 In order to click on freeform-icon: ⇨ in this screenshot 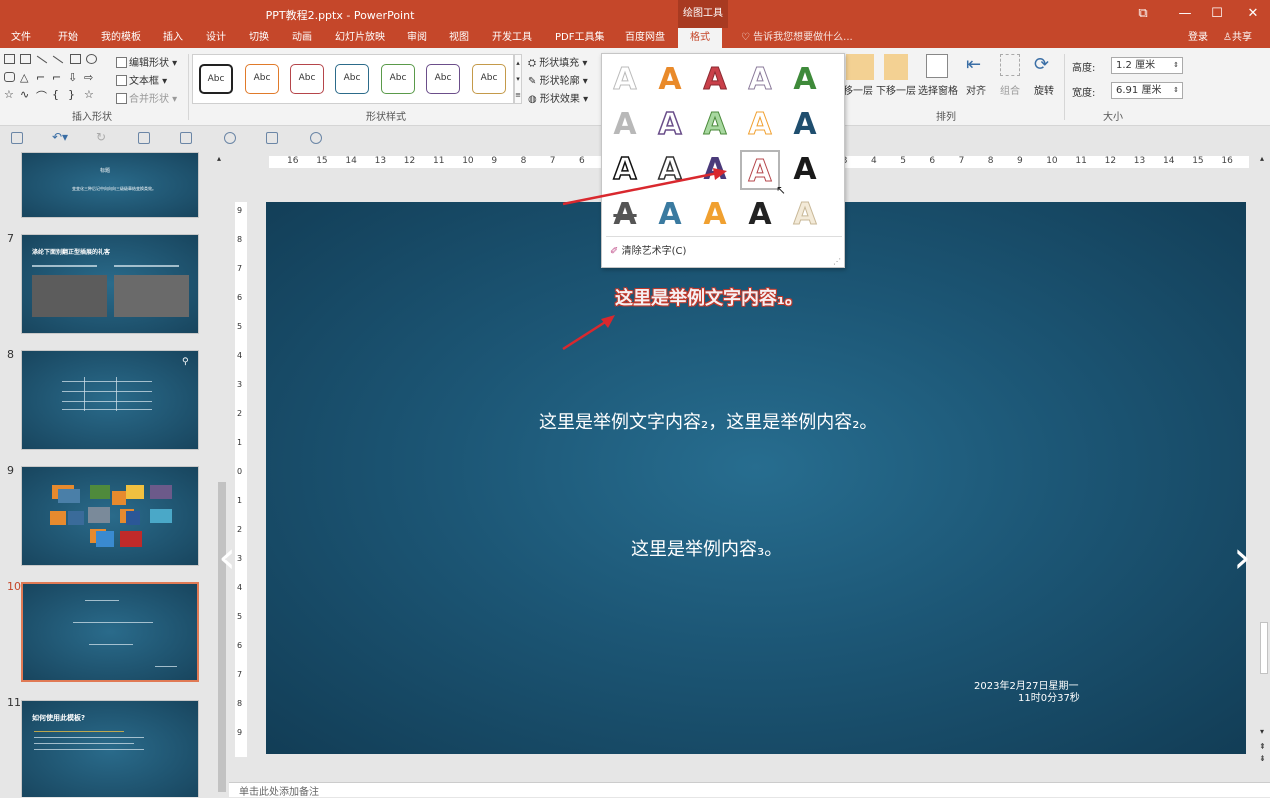, I will do `click(88, 77)`.